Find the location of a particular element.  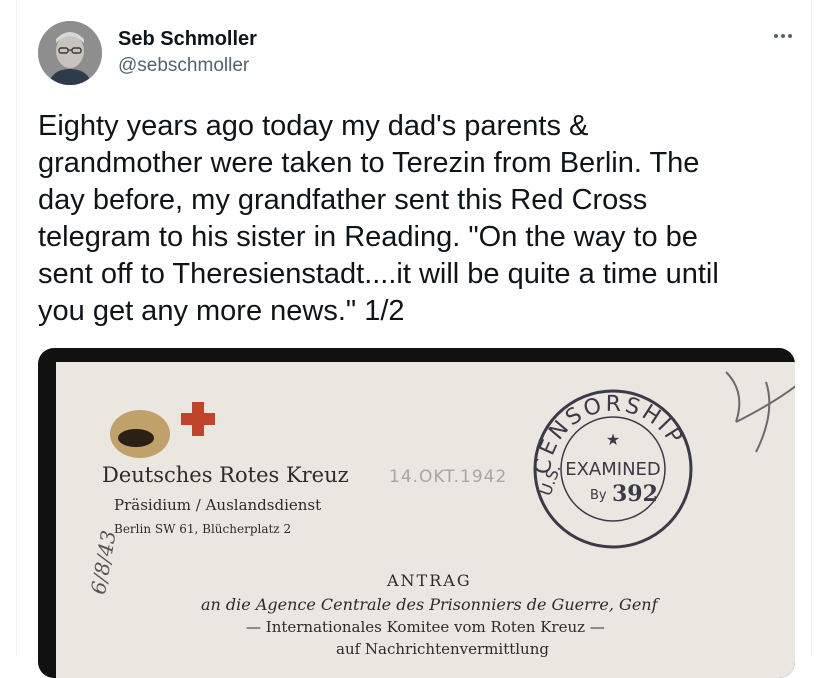

more-options-button is located at coordinates (783, 36).